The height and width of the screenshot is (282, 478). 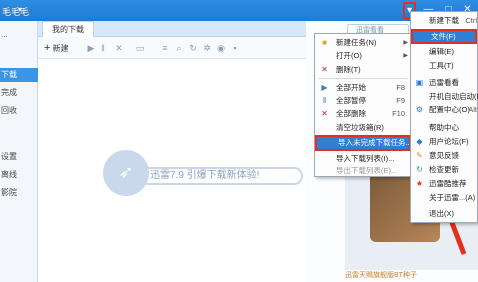 What do you see at coordinates (363, 78) in the screenshot?
I see `menu-separator` at bounding box center [363, 78].